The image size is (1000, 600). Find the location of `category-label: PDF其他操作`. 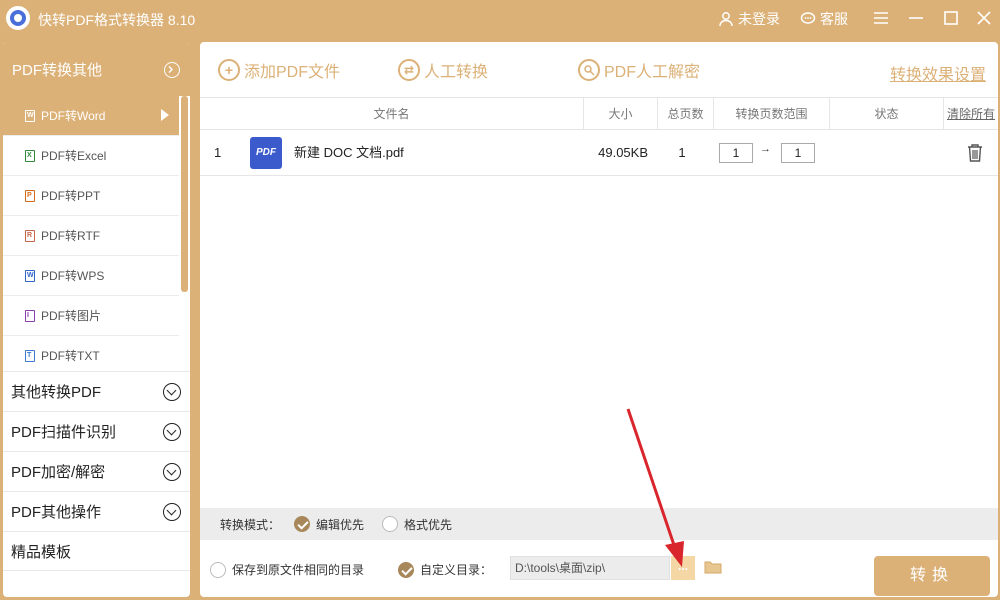

category-label: PDF其他操作 is located at coordinates (56, 511).